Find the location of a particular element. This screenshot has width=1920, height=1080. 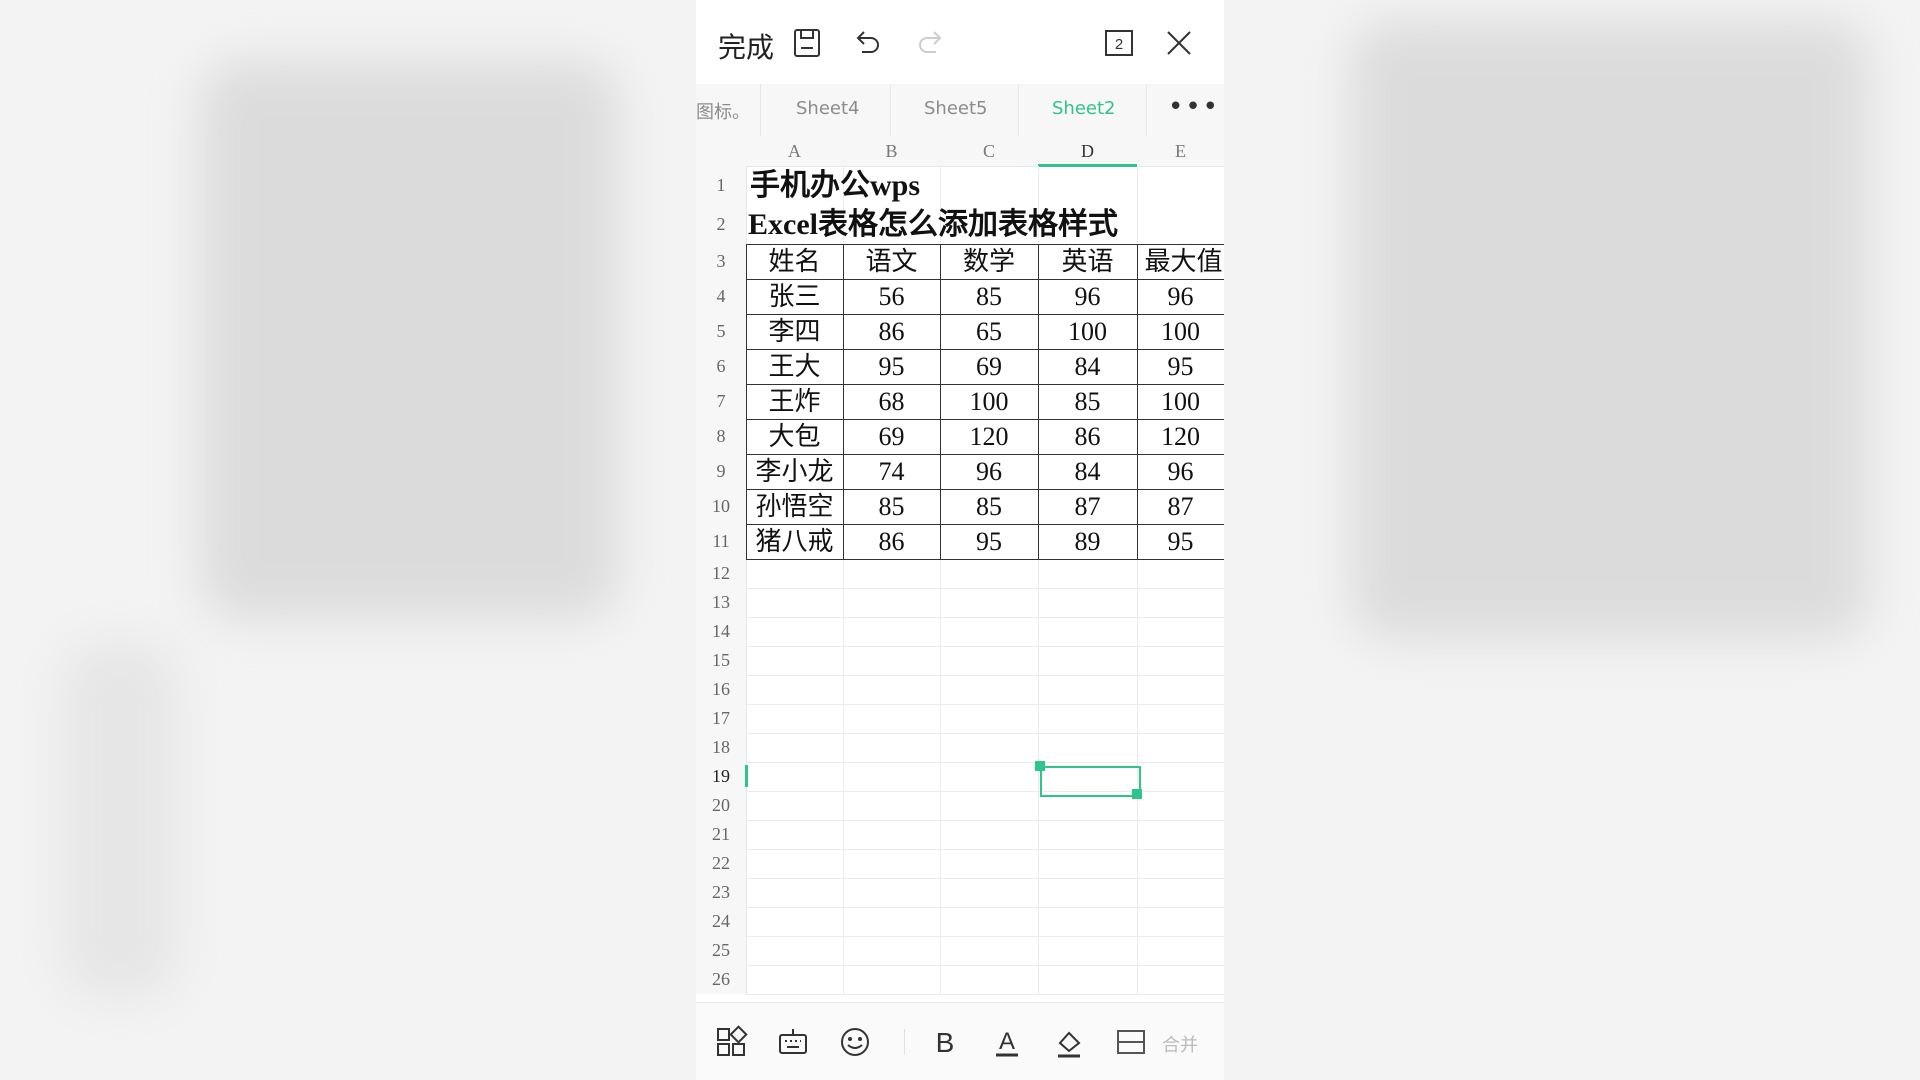

save-icon is located at coordinates (807, 43).